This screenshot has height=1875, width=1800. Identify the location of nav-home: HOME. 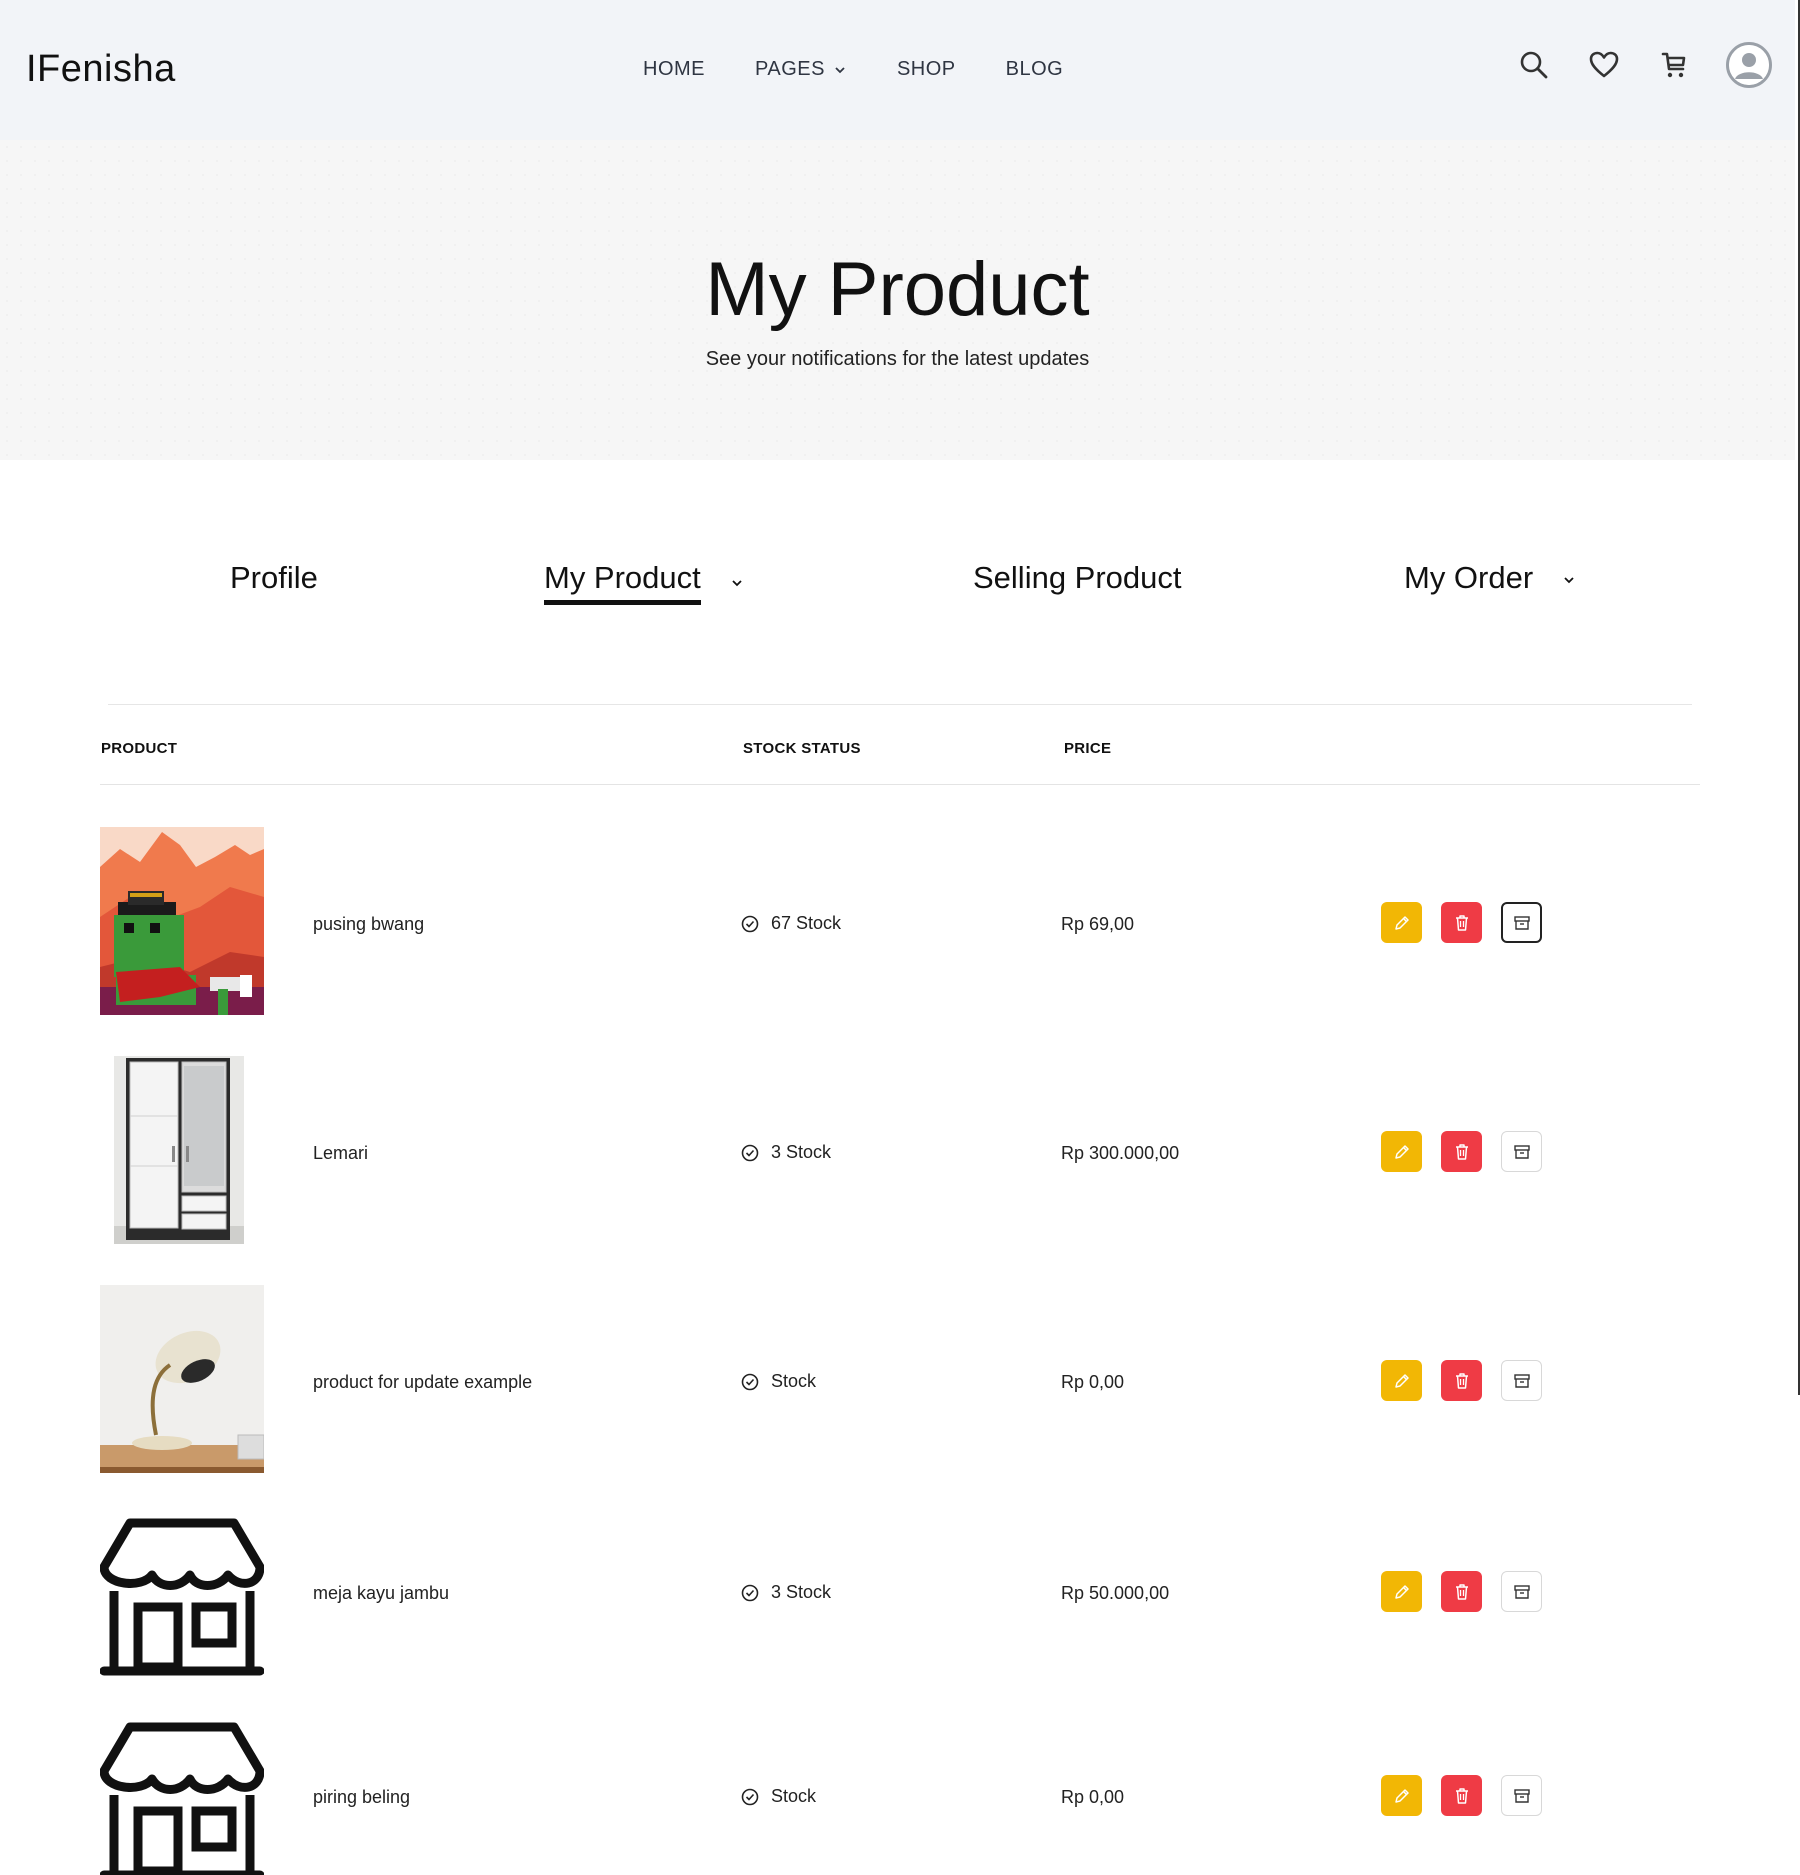
(674, 69).